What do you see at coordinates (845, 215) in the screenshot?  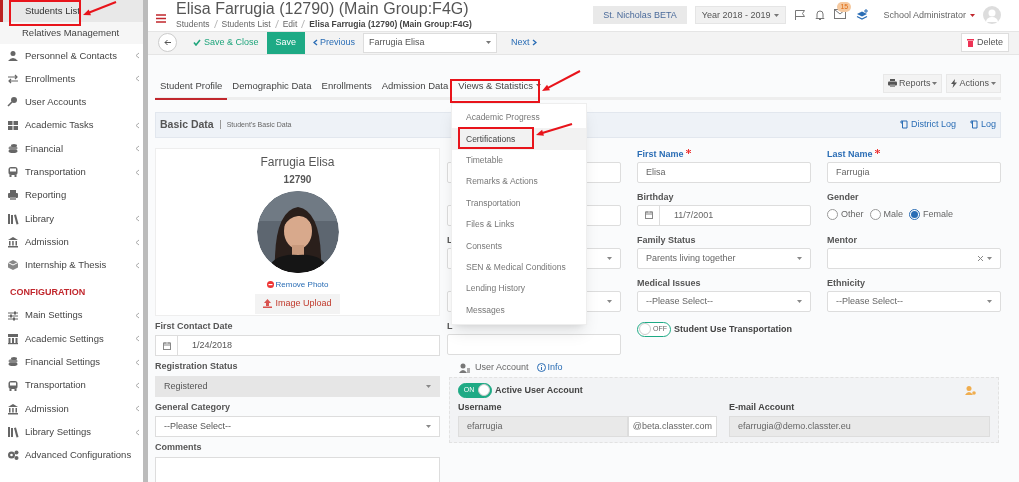 I see `radio-option: Other` at bounding box center [845, 215].